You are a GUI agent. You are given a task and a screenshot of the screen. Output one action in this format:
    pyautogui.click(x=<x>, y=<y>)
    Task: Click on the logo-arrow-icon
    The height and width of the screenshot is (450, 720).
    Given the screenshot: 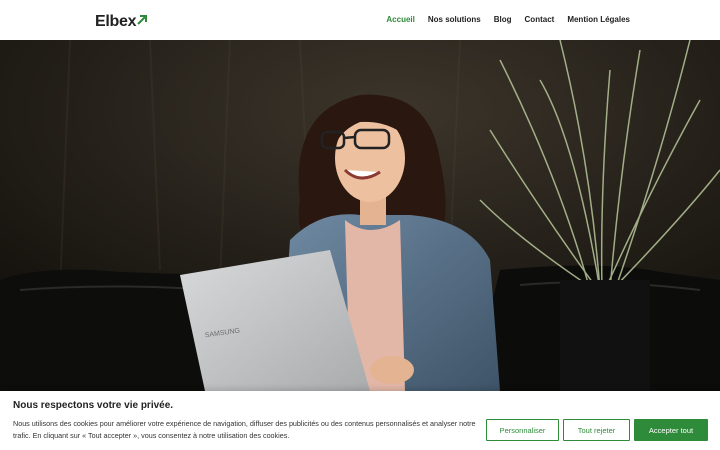 What is the action you would take?
    pyautogui.click(x=142, y=20)
    